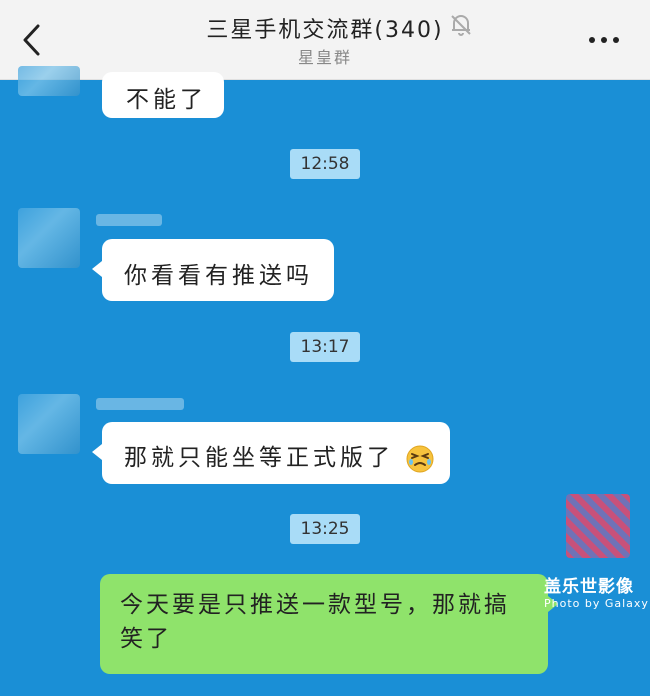  Describe the element at coordinates (420, 458) in the screenshot. I see `squinting-face-emoji` at that location.